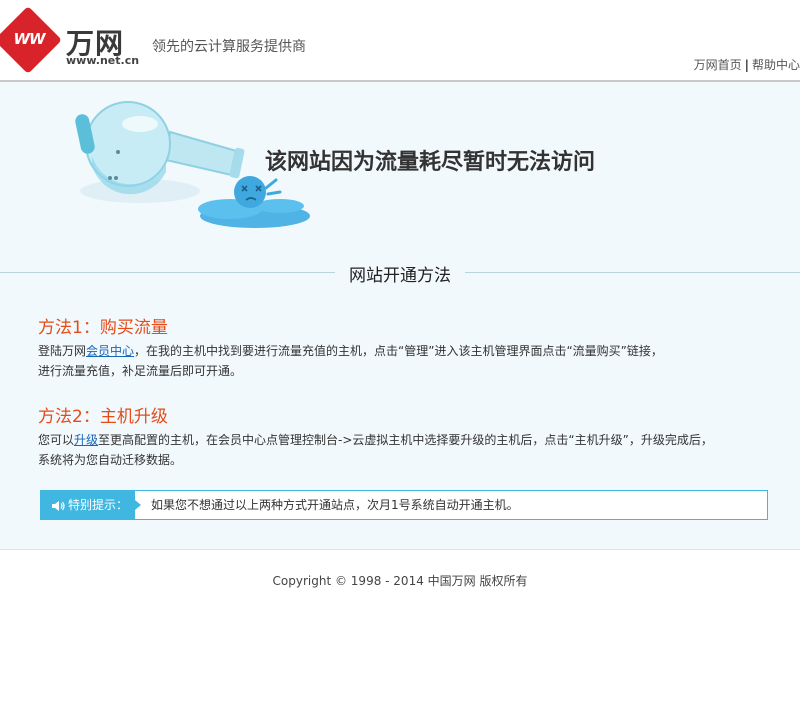  What do you see at coordinates (776, 65) in the screenshot?
I see `help-center-link: 帮助中心` at bounding box center [776, 65].